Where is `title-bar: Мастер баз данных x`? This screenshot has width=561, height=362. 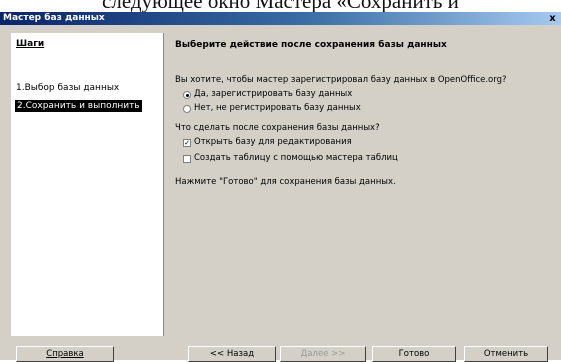 title-bar: Мастер баз данных x is located at coordinates (280, 18).